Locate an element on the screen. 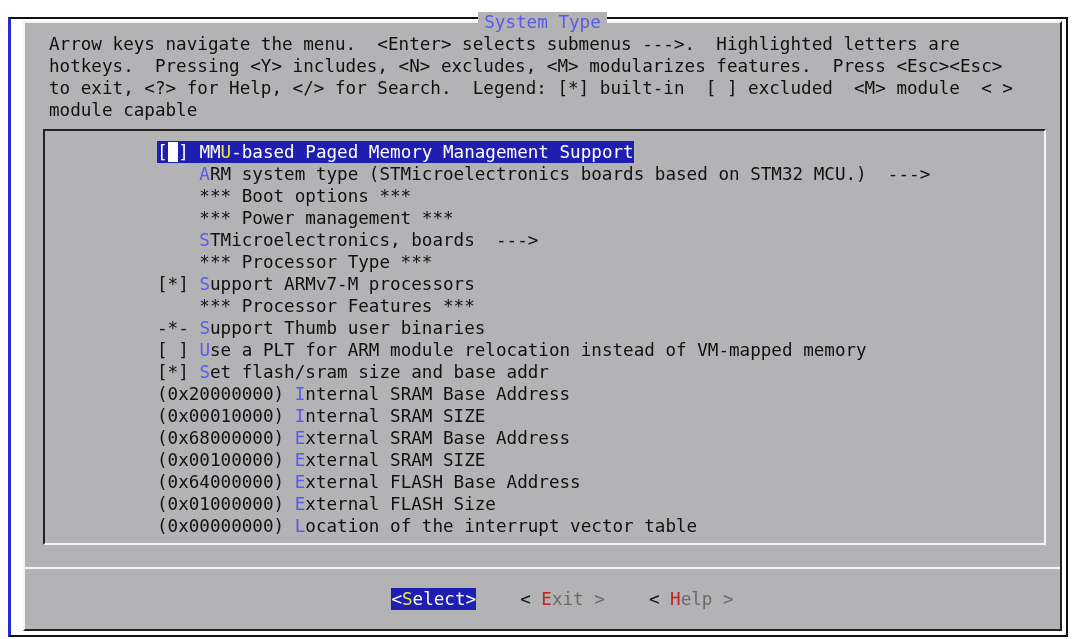  dialog-button: <Select> is located at coordinates (434, 599).